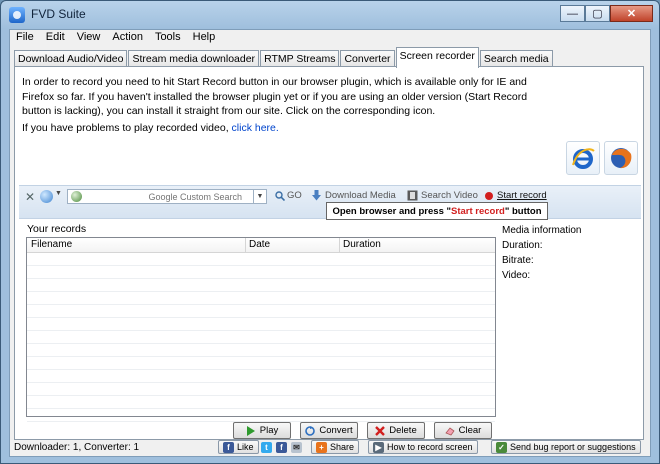  What do you see at coordinates (259, 196) in the screenshot?
I see `search-dropdown-icon: ▼` at bounding box center [259, 196].